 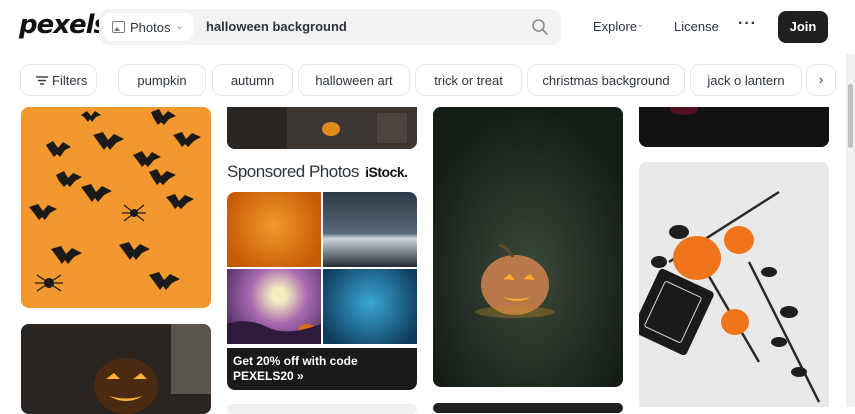 I want to click on pumpkins-roses-illustration, so click(x=734, y=284).